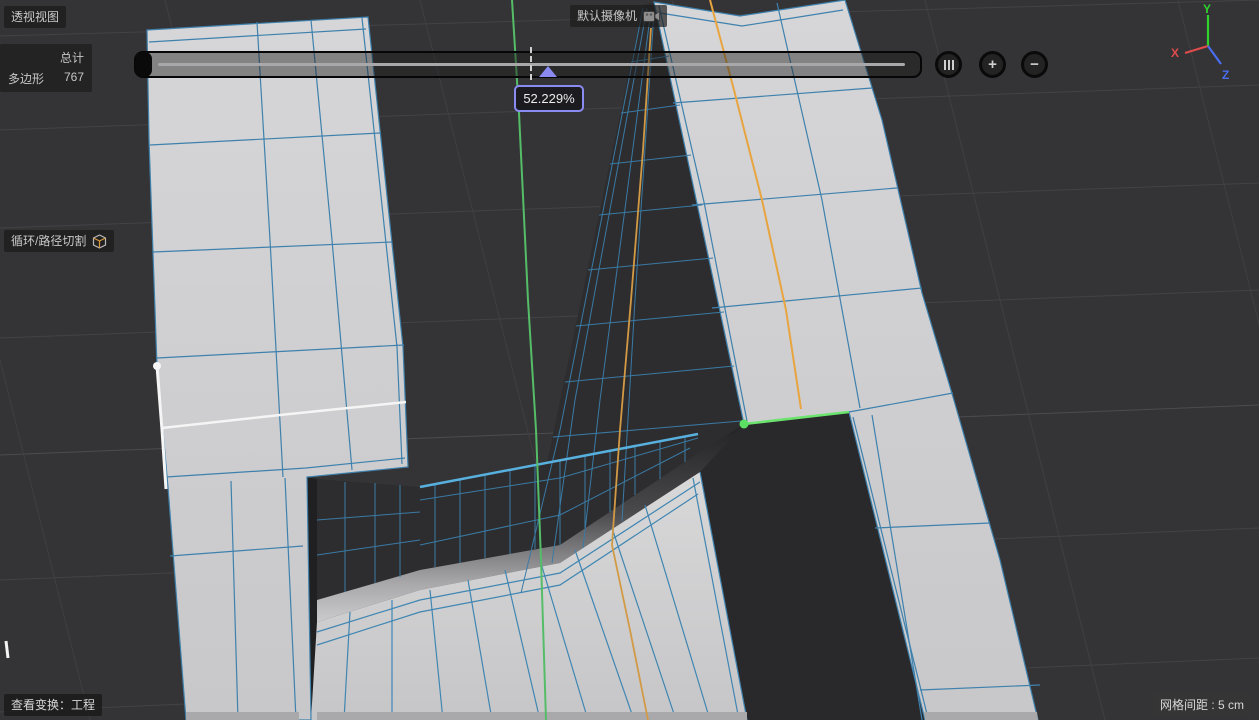  Describe the element at coordinates (49, 241) in the screenshot. I see `active-tool-text: 循环/路径切割` at that location.